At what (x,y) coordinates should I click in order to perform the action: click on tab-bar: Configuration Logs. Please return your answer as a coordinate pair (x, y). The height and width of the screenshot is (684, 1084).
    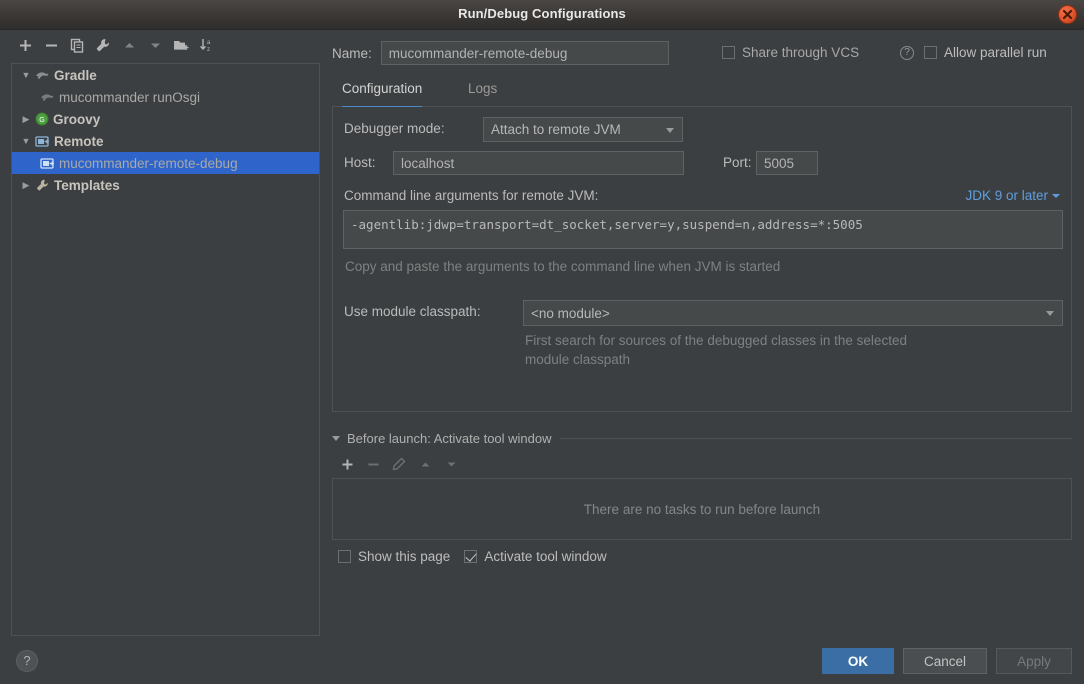
    Looking at the image, I should click on (702, 92).